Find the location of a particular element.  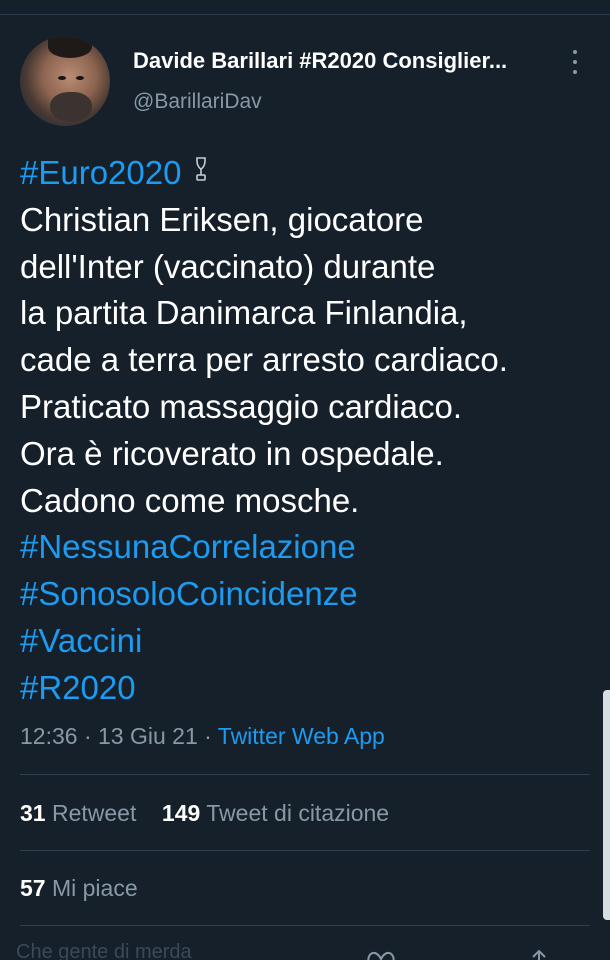

quotes-label: Tweet di citazione is located at coordinates (298, 813).